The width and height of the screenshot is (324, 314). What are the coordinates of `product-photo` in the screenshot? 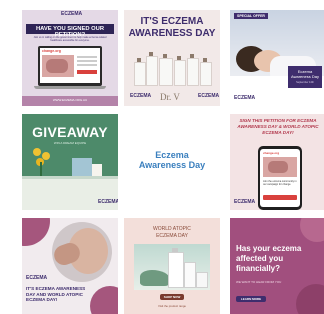 It's located at (172, 267).